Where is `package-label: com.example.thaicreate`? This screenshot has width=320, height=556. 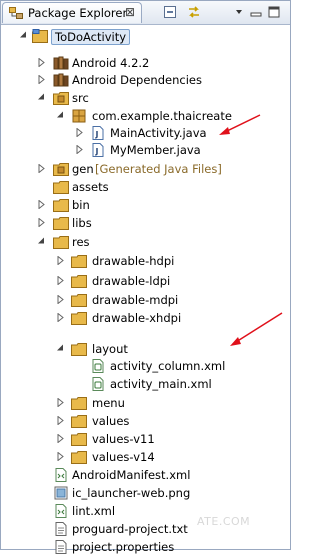 package-label: com.example.thaicreate is located at coordinates (162, 116).